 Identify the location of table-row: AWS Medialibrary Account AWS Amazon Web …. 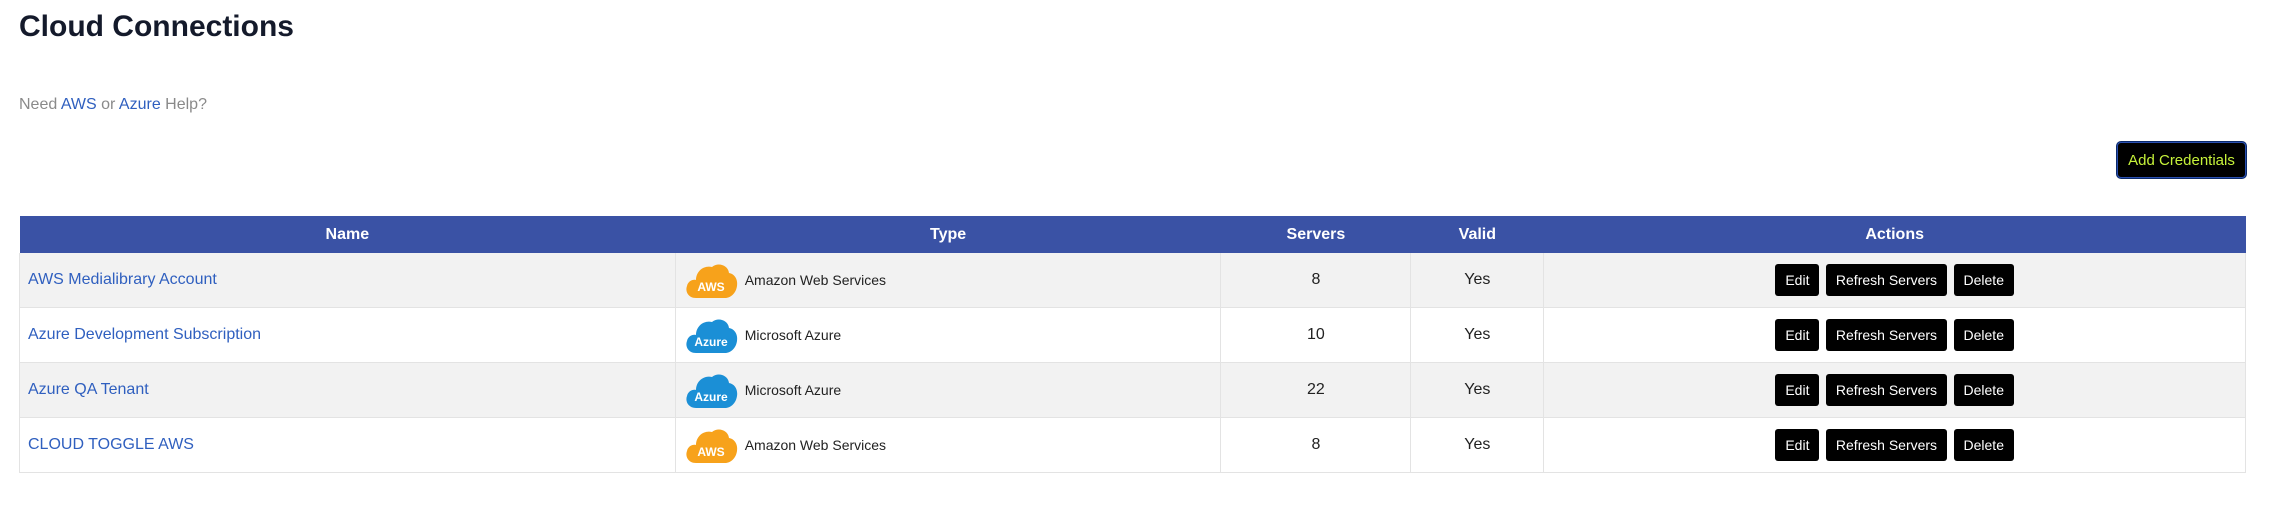
(1132, 280).